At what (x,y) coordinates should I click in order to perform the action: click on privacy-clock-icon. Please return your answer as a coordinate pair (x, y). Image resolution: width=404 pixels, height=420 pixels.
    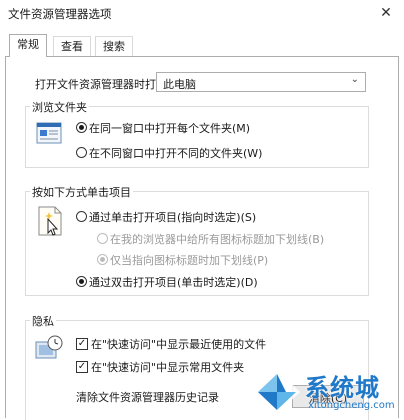
    Looking at the image, I should click on (49, 349).